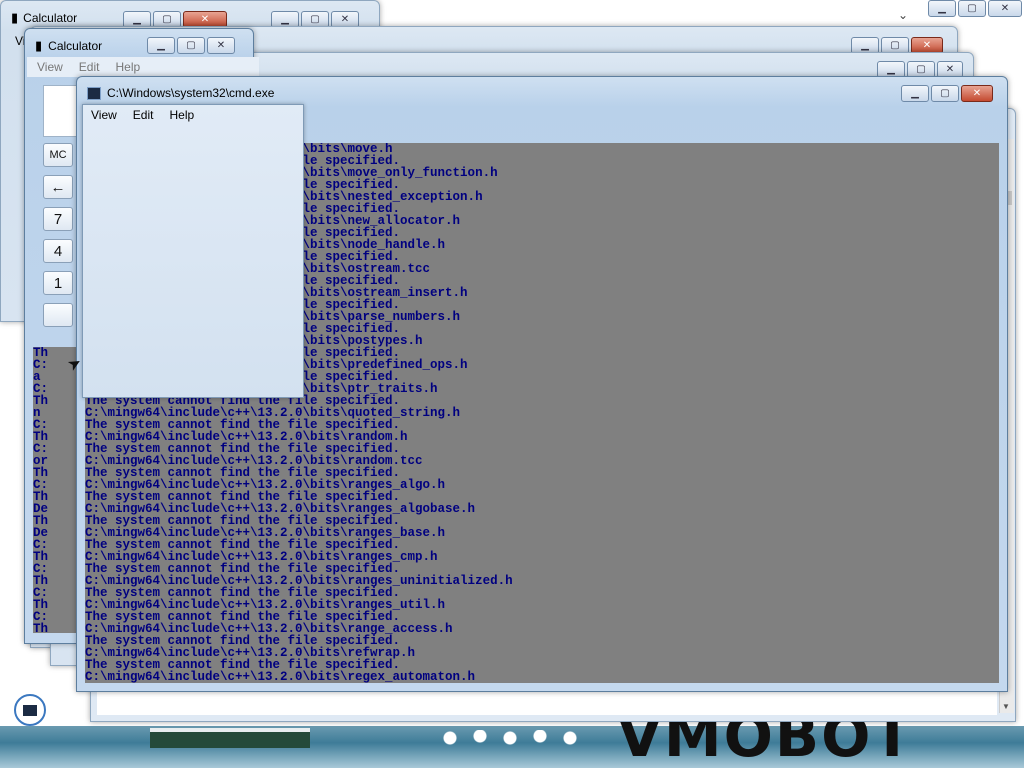  What do you see at coordinates (191, 93) in the screenshot?
I see `window-title: C:\Windows\system32\cmd.exe` at bounding box center [191, 93].